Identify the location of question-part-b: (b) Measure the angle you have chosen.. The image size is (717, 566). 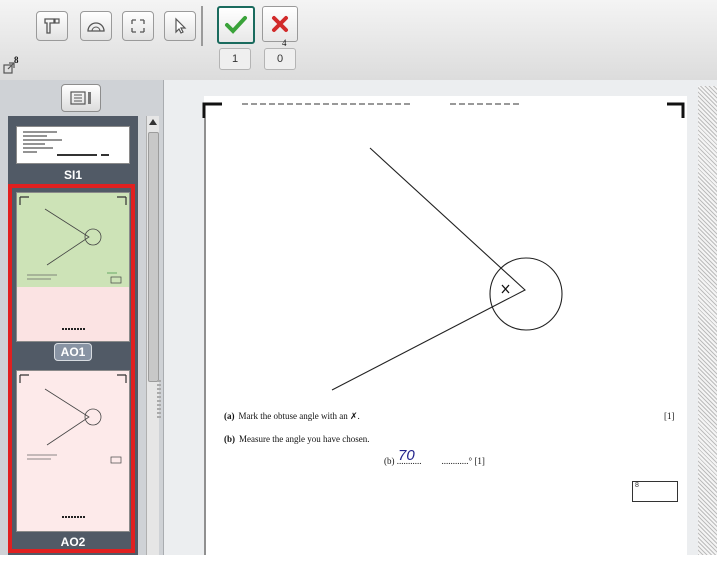
(296, 439).